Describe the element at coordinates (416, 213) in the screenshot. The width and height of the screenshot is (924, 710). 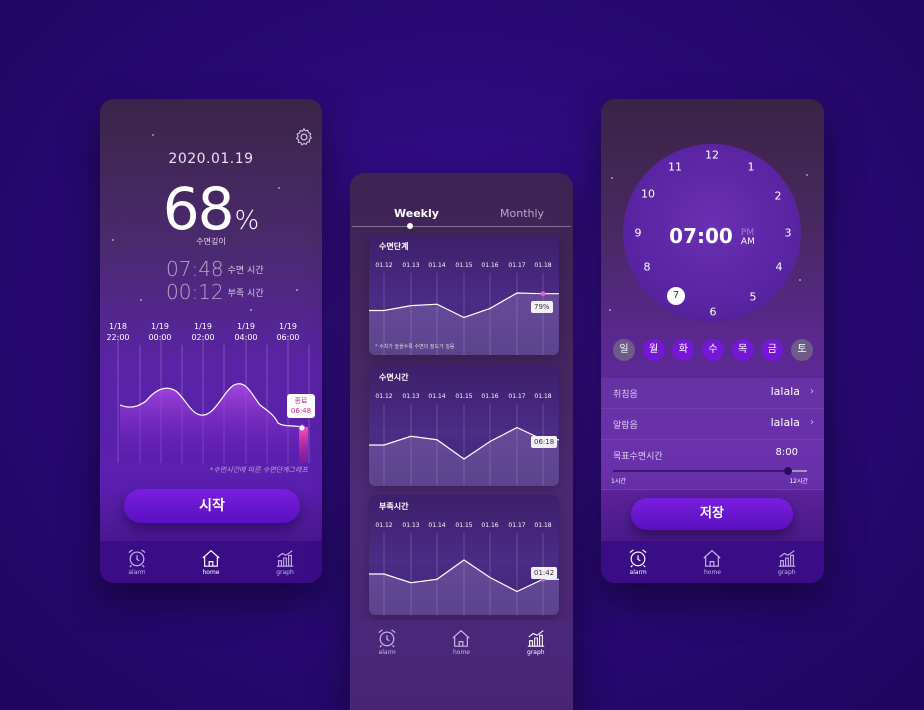
I see `tab-weekly: Weekly` at that location.